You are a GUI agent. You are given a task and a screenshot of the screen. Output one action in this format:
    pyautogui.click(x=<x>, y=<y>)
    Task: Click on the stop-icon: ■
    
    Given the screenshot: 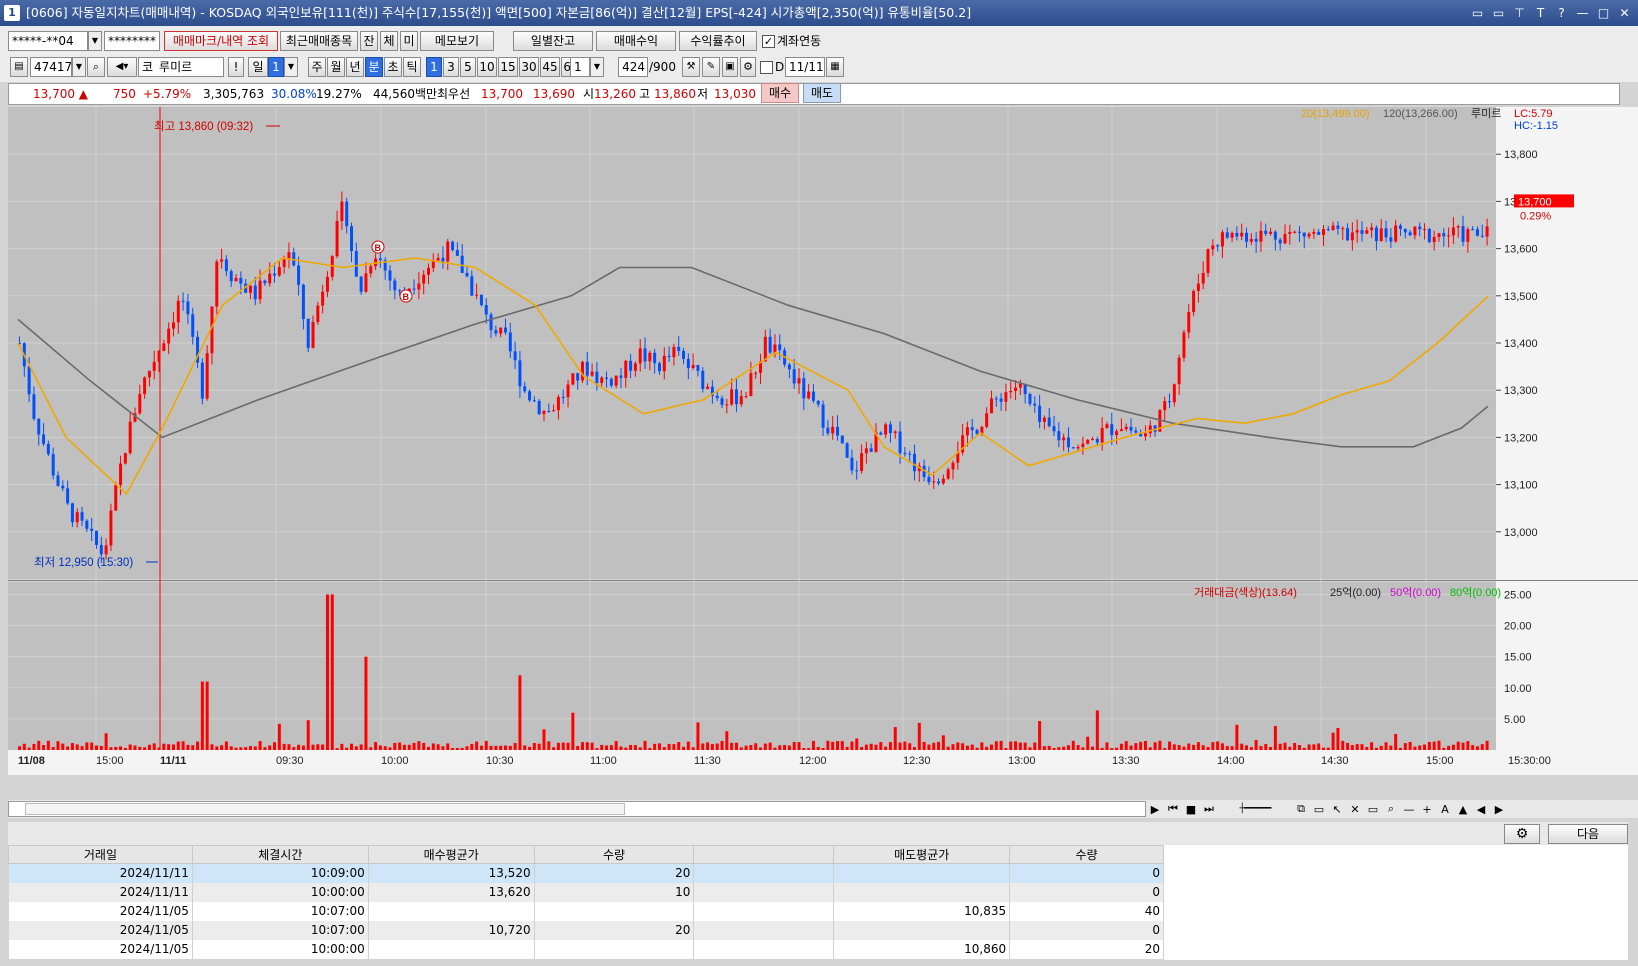 What is the action you would take?
    pyautogui.click(x=1191, y=809)
    